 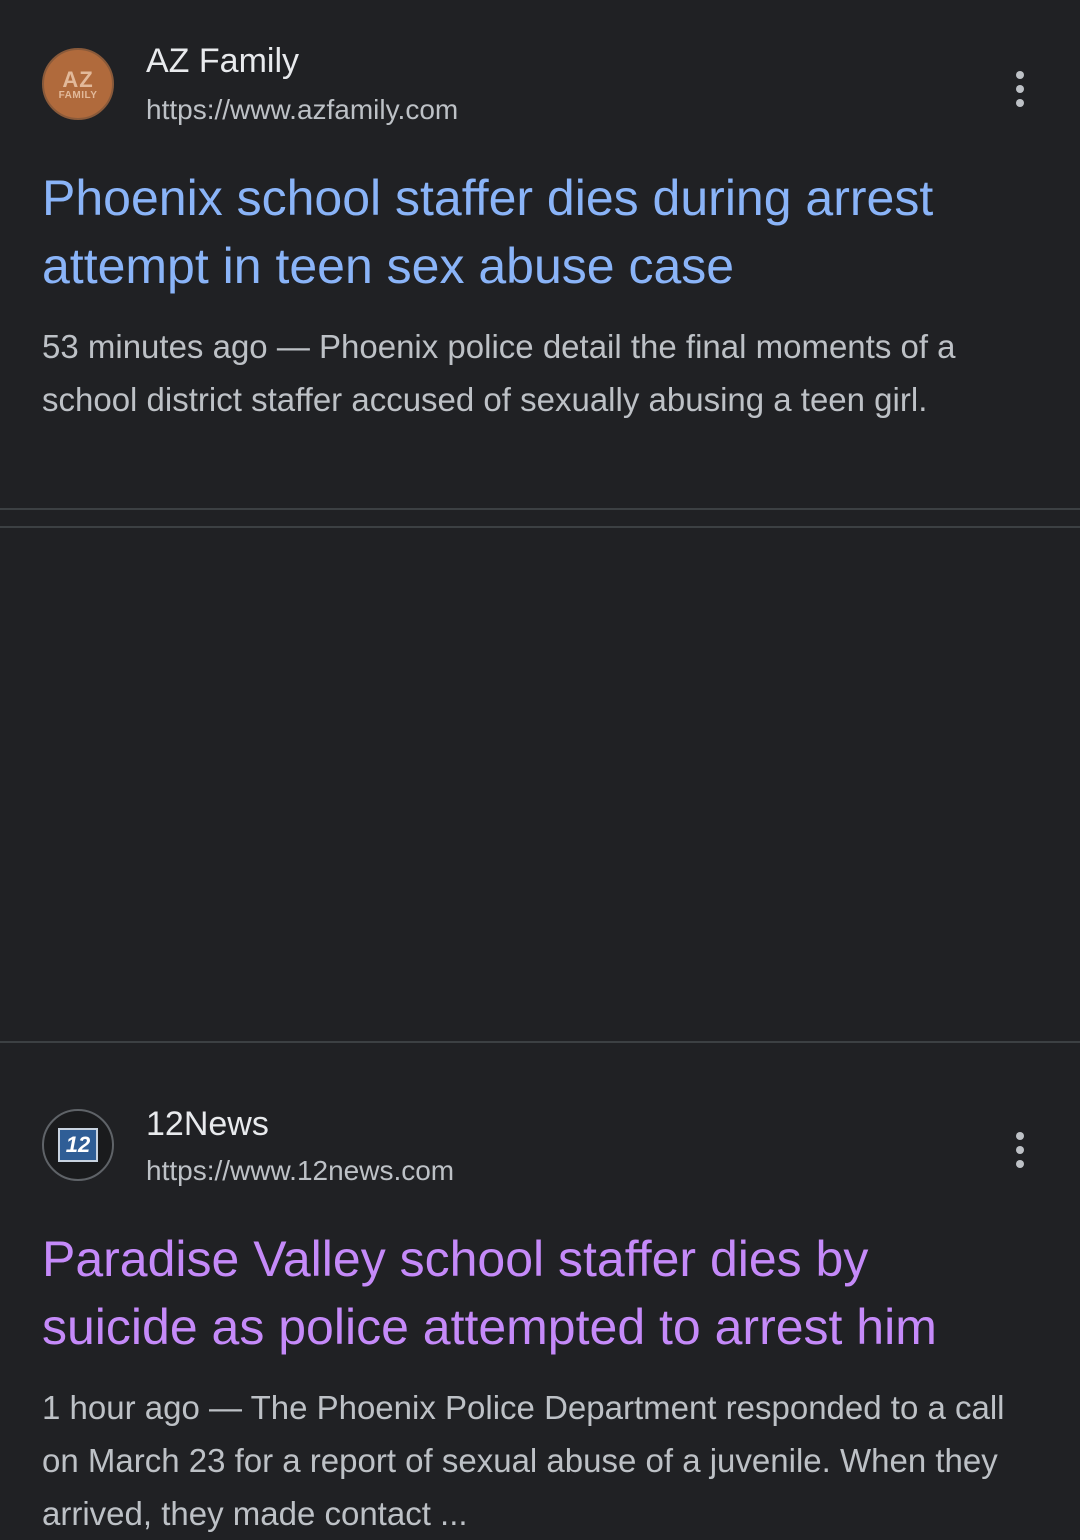 I want to click on site-url: https://www.azfamily.com, so click(x=302, y=110).